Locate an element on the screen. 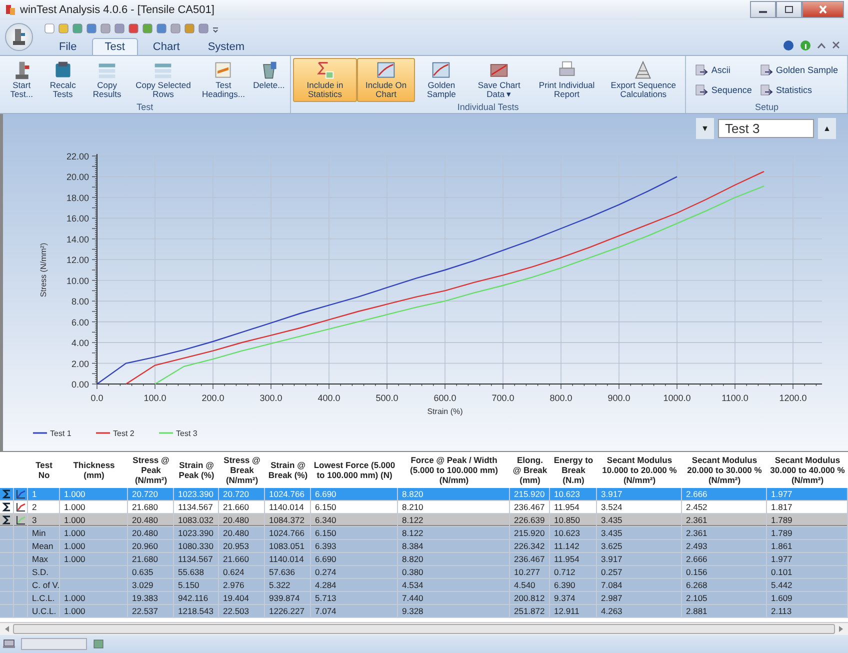  close-icon is located at coordinates (836, 45).